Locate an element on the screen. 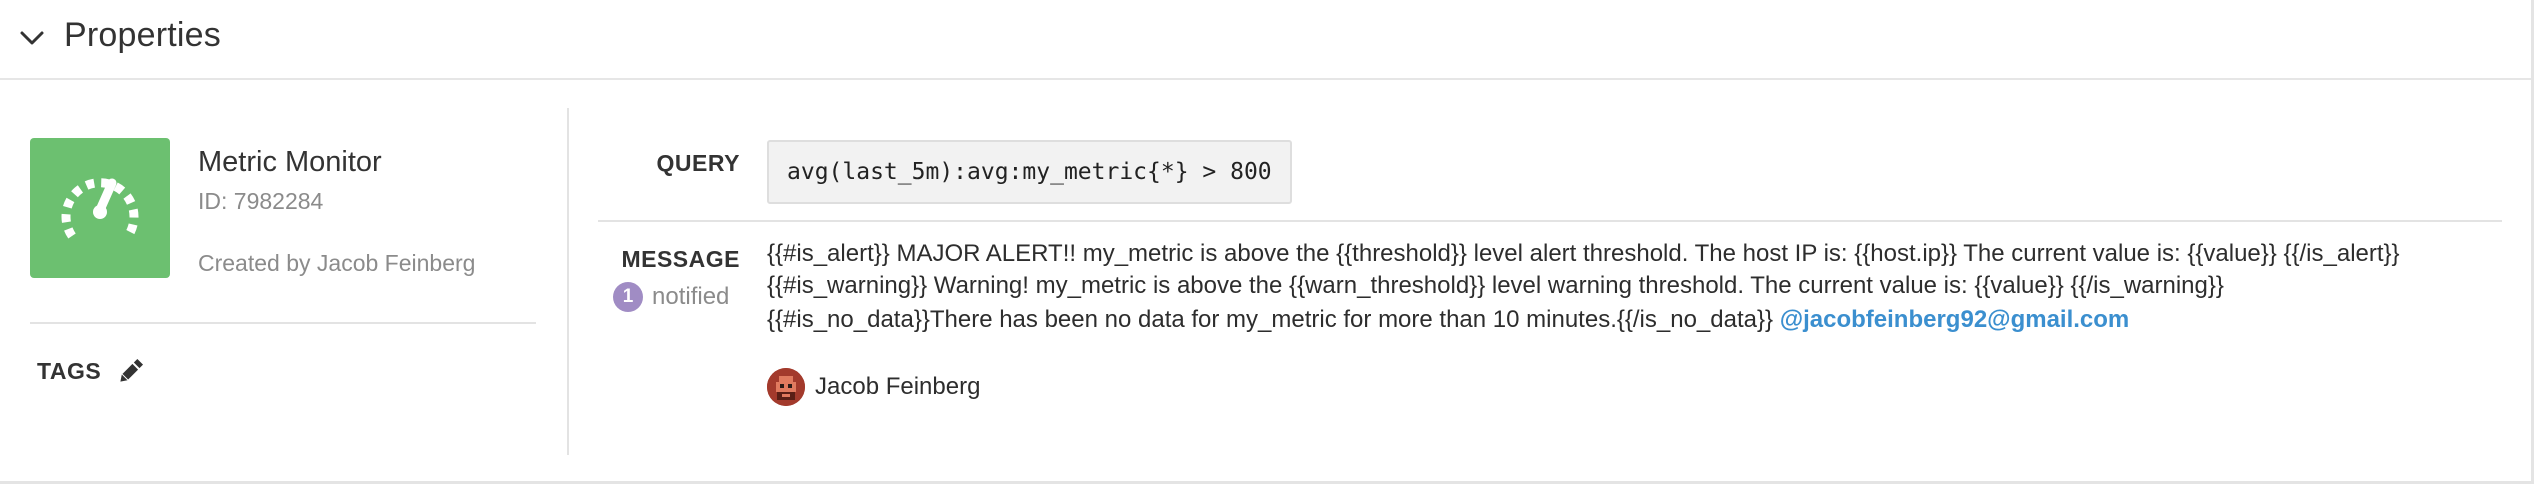 The image size is (2538, 500). notified-user: Jacob Feinberg is located at coordinates (873, 387).